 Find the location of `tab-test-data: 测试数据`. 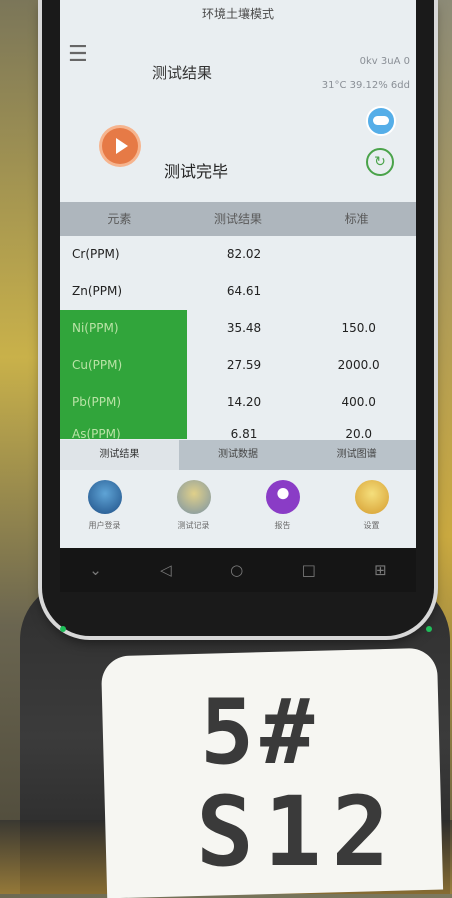

tab-test-data: 测试数据 is located at coordinates (238, 455).